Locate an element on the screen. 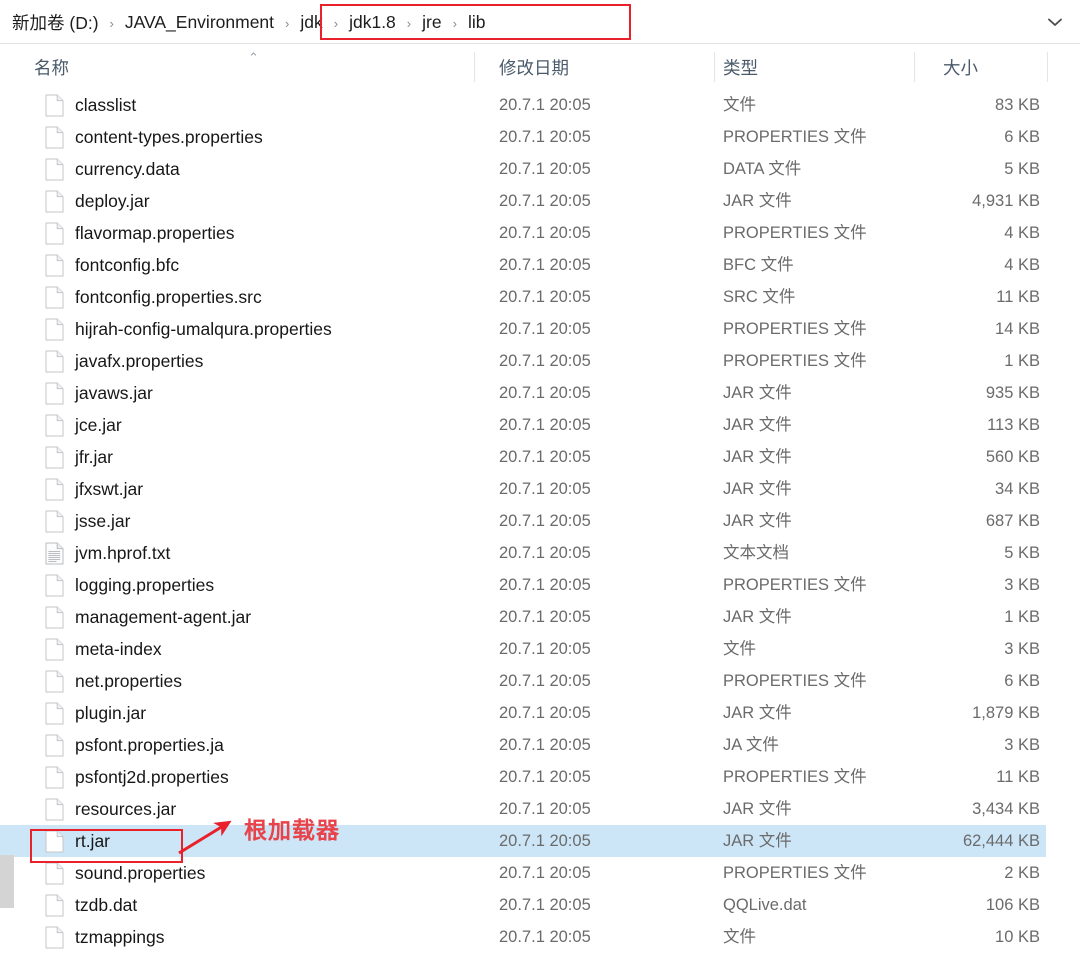  file-name: hijrah-config-umalqura.properties is located at coordinates (203, 329).